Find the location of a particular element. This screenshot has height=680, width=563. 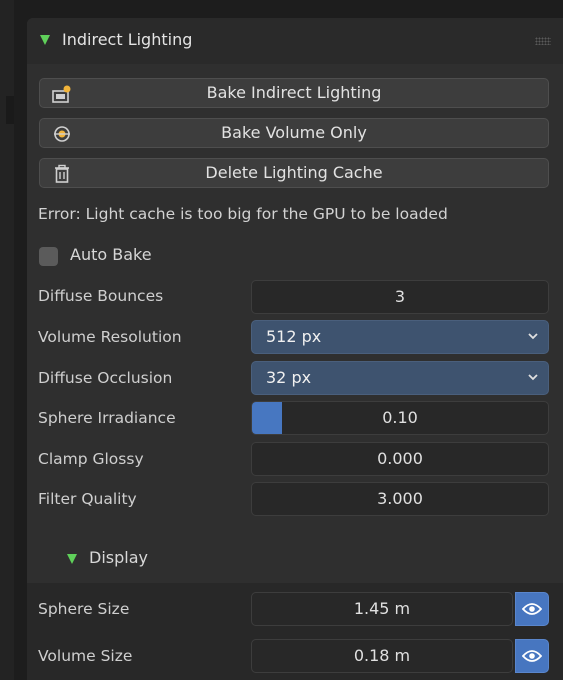

edge-notch is located at coordinates (10, 110).